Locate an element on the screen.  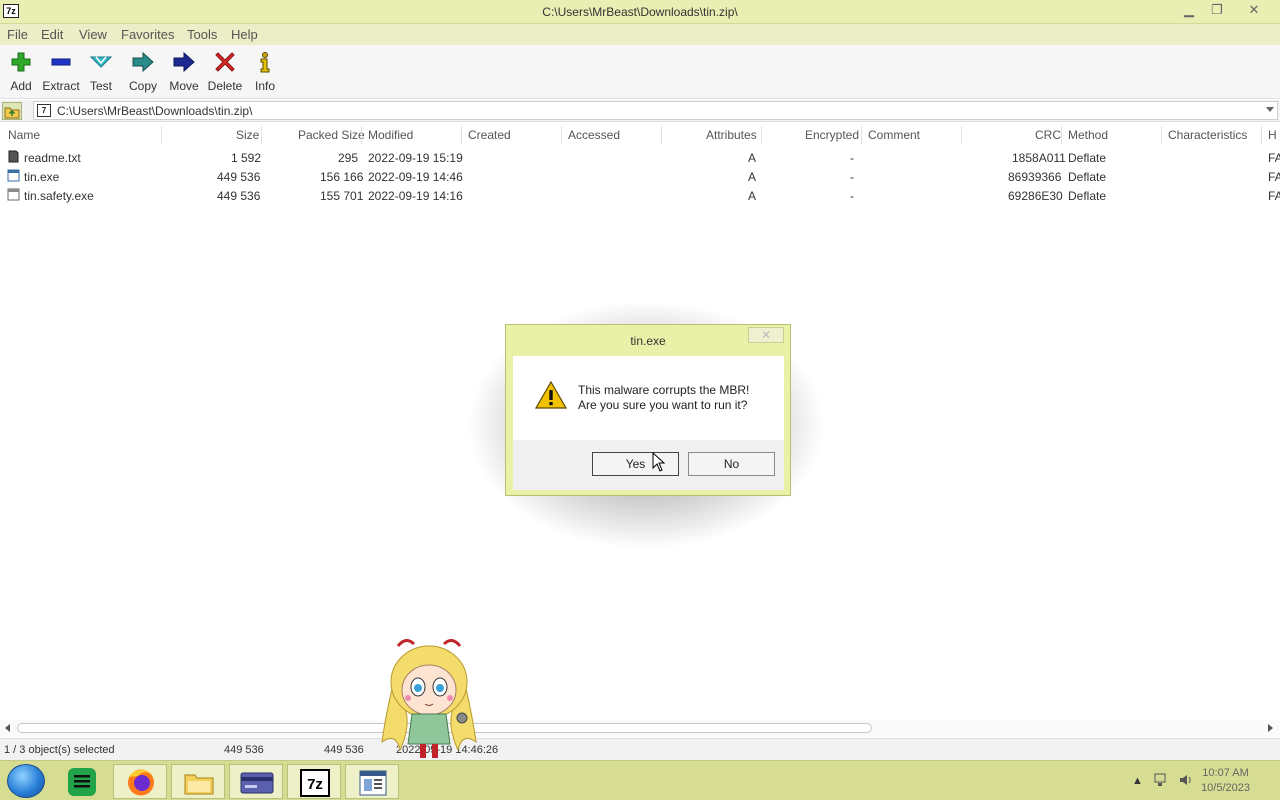
taskbar-document-app is located at coordinates (372, 781).